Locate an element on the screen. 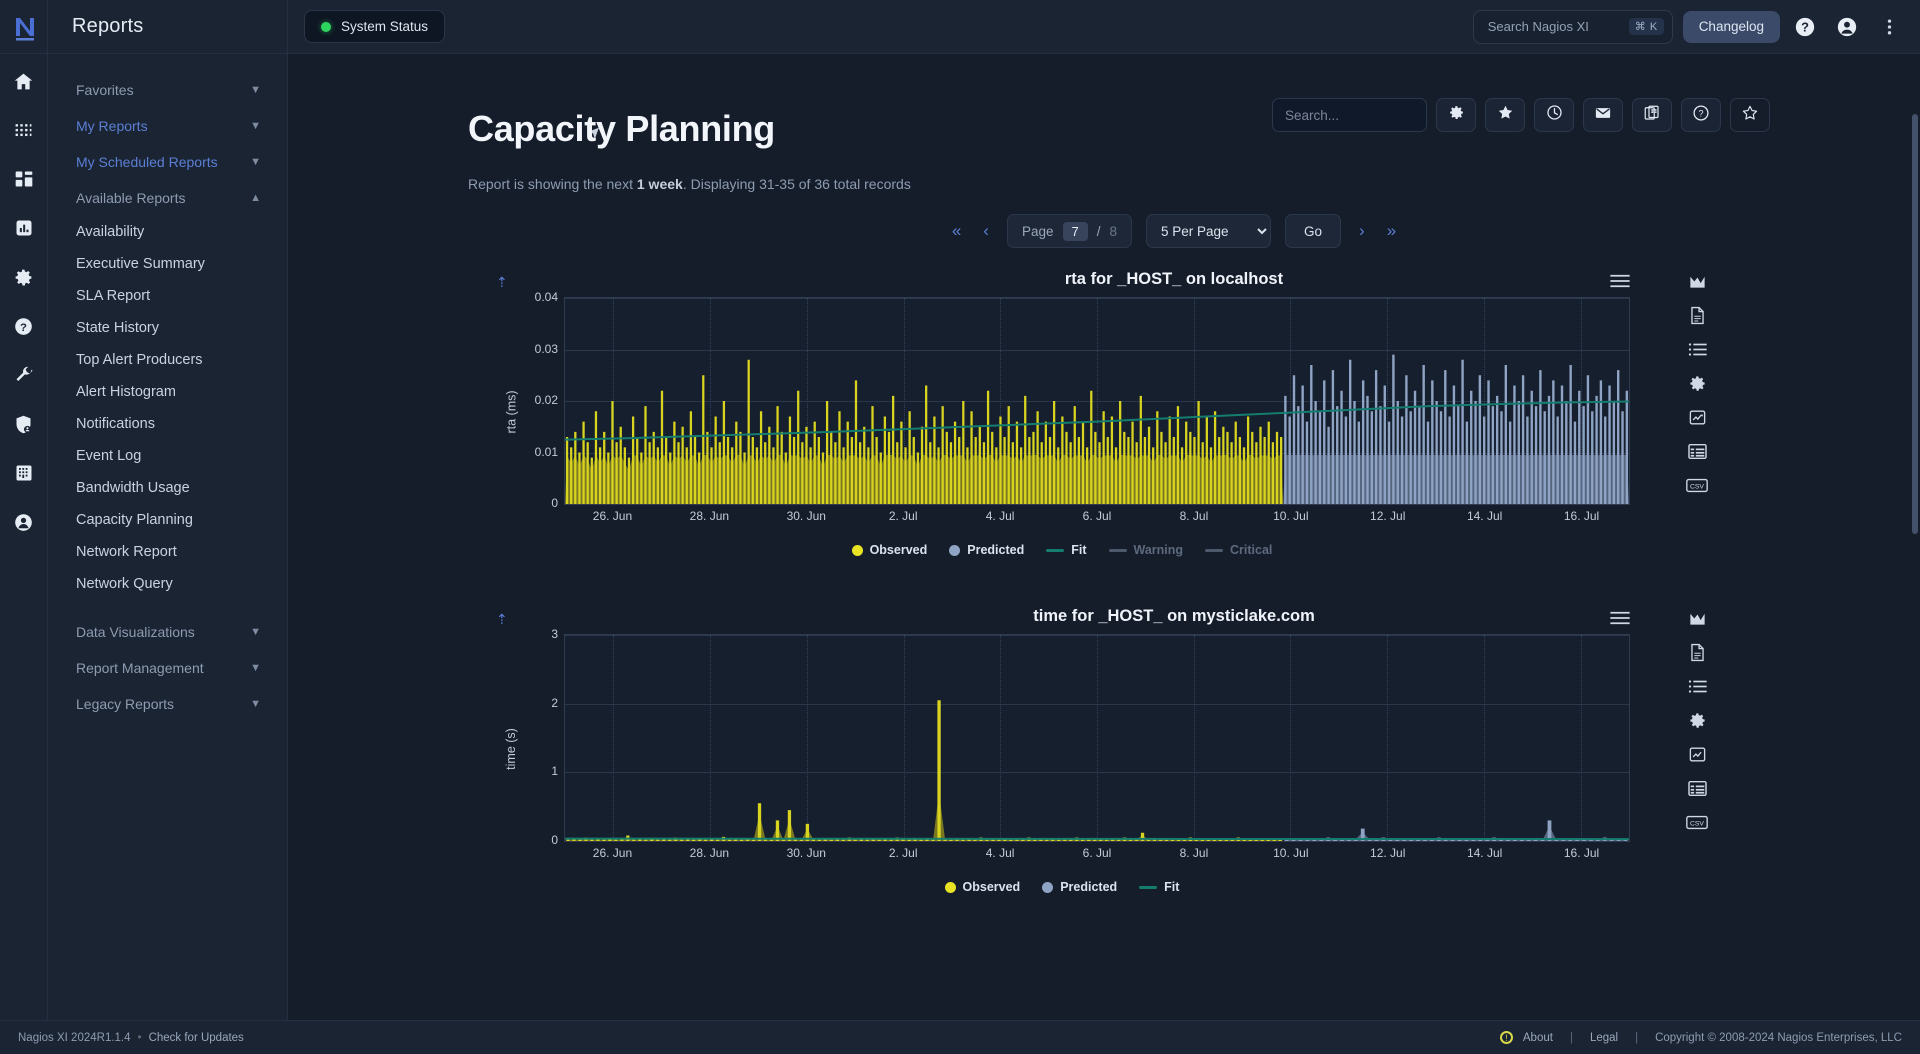  sidebar-item-state-history: State History is located at coordinates (167, 328).